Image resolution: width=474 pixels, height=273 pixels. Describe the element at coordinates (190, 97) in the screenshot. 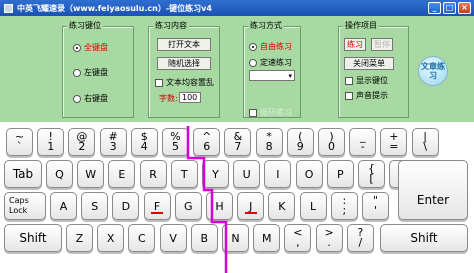

I see `count-input: 100` at that location.